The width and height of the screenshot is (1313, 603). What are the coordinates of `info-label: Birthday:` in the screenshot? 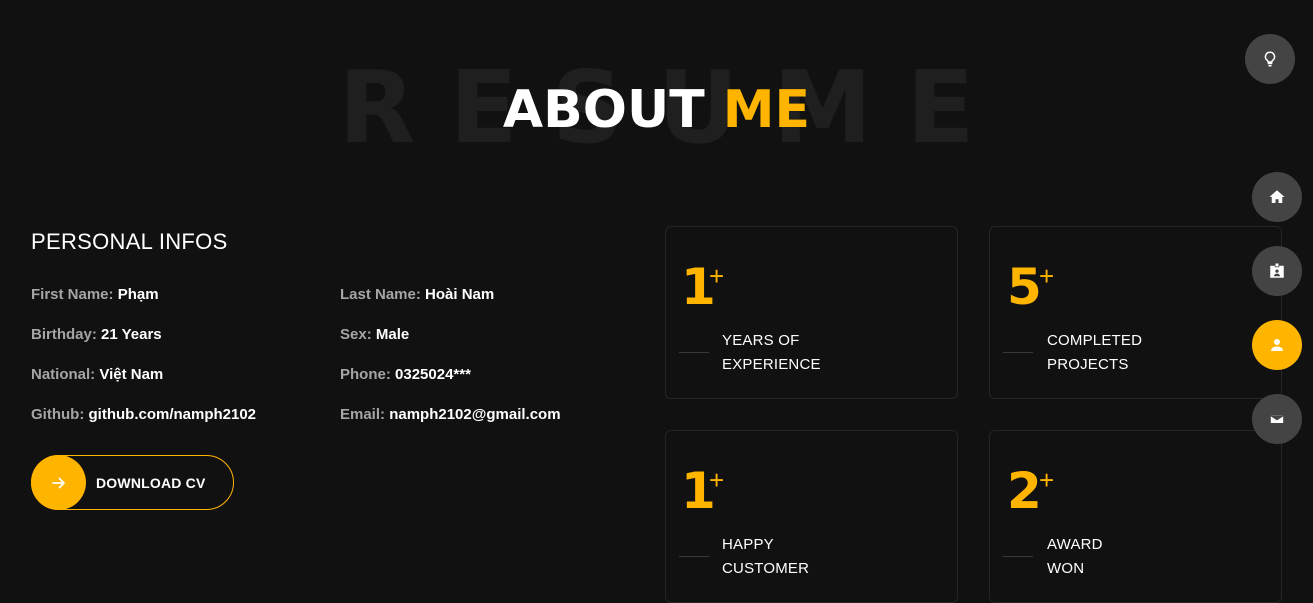 It's located at (64, 334).